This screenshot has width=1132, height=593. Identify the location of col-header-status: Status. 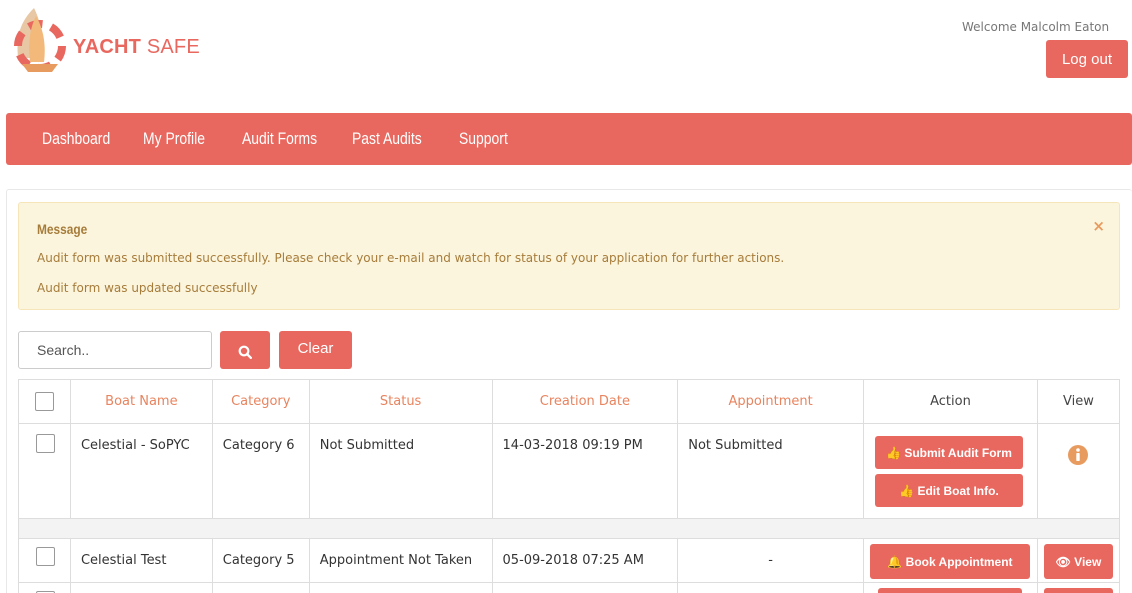
(400, 401).